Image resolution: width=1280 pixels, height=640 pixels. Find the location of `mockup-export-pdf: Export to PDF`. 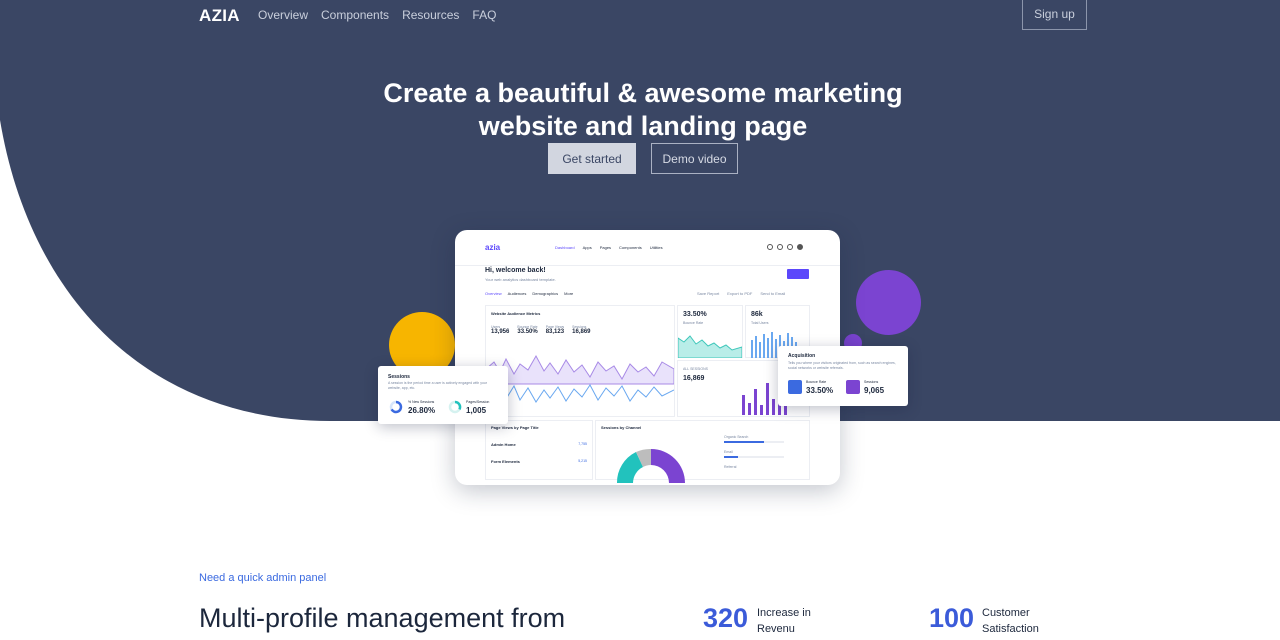

mockup-export-pdf: Export to PDF is located at coordinates (740, 293).